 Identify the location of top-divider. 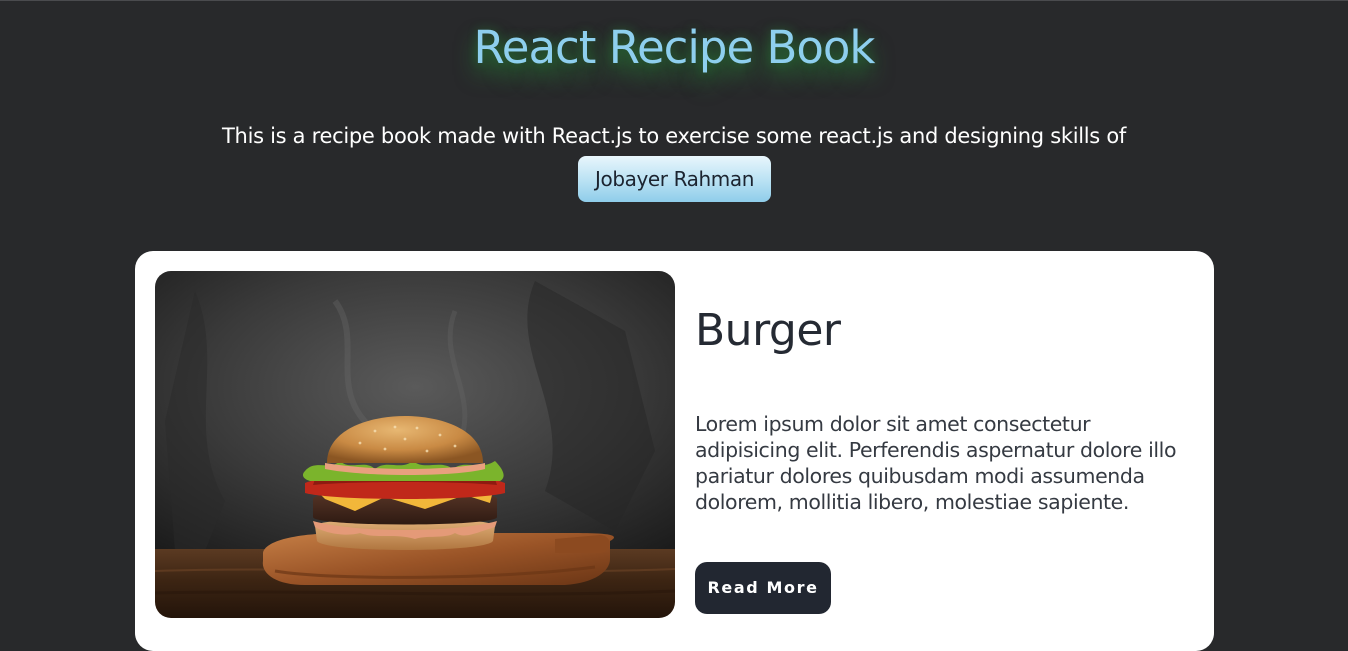
(674, 0).